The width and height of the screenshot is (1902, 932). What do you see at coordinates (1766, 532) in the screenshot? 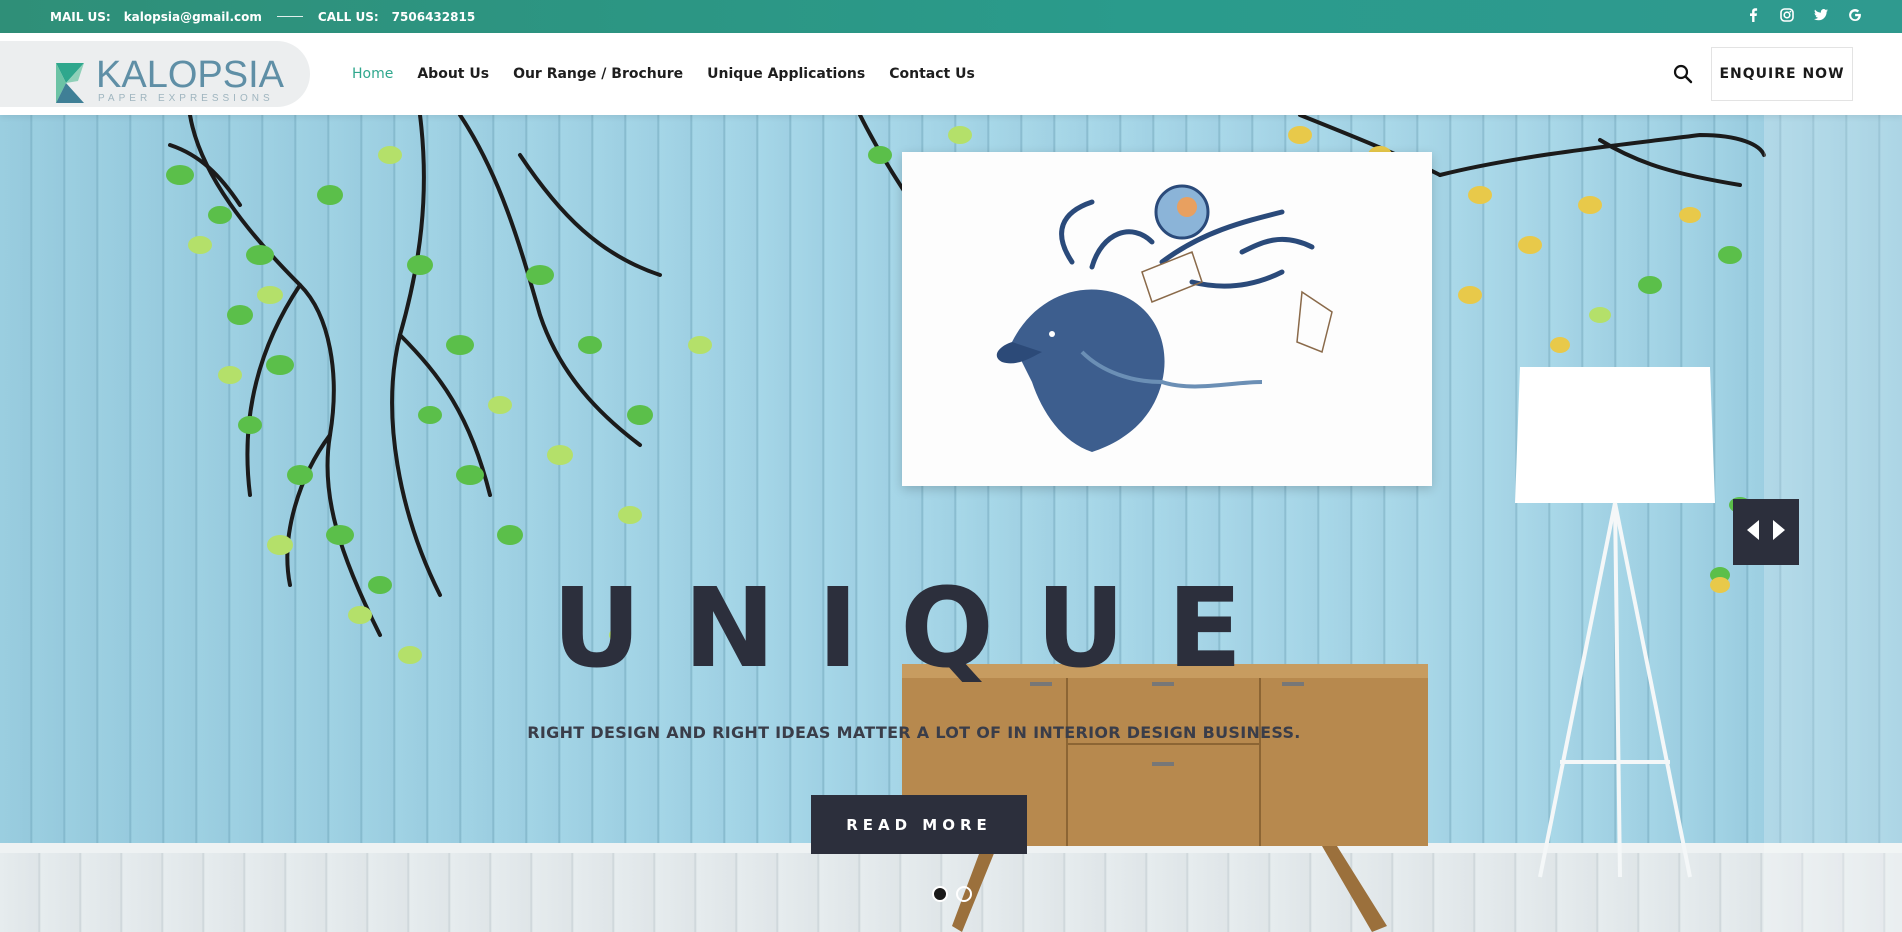
I see `slider-arrows` at bounding box center [1766, 532].